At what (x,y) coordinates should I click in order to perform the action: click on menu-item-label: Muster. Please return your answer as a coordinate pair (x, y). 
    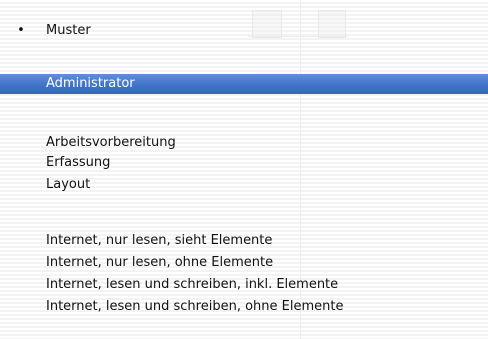
    Looking at the image, I should click on (68, 30).